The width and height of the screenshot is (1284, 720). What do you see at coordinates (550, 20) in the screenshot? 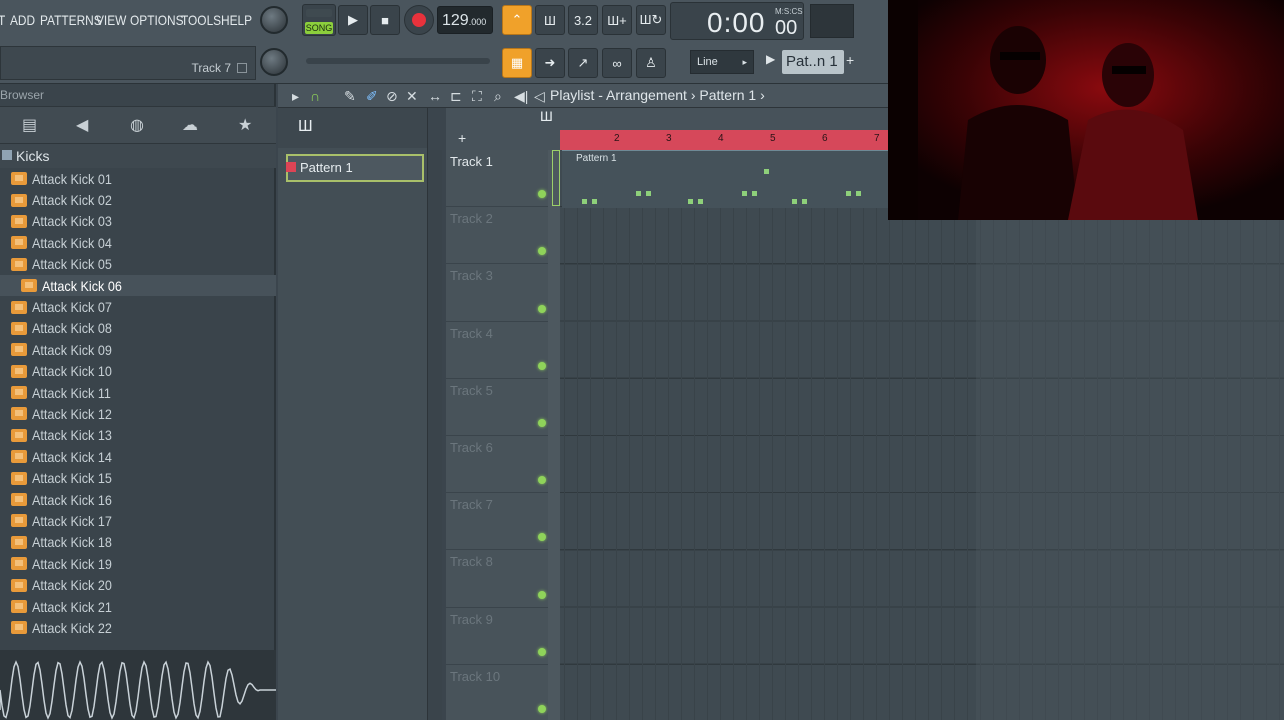
I see `wait-input-button: Ш` at bounding box center [550, 20].